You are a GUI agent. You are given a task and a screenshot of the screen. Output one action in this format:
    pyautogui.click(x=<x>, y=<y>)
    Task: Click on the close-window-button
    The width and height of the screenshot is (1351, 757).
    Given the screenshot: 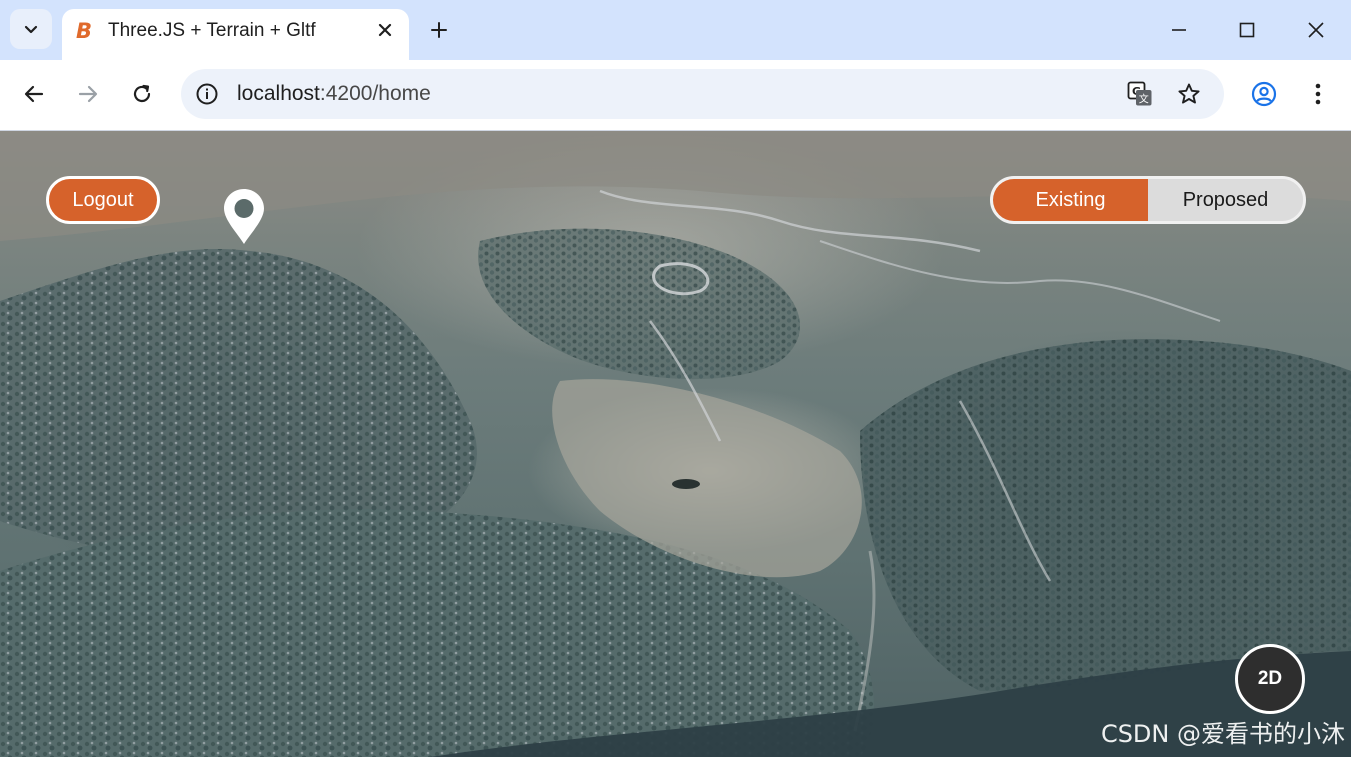 What is the action you would take?
    pyautogui.click(x=1316, y=30)
    